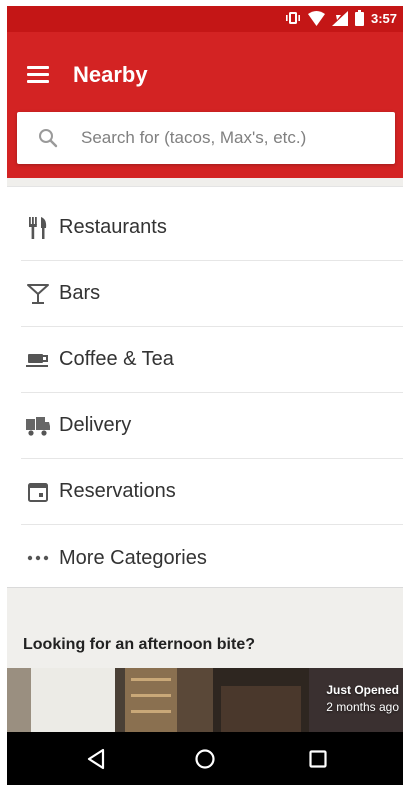 The height and width of the screenshot is (785, 403). What do you see at coordinates (113, 227) in the screenshot?
I see `category-label: Restaurants` at bounding box center [113, 227].